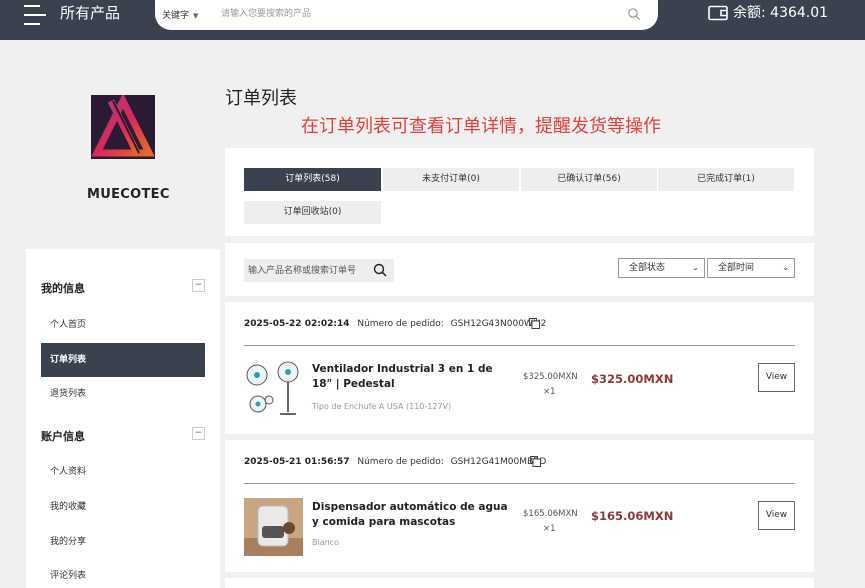  What do you see at coordinates (589, 179) in the screenshot?
I see `tab-confirmed-orders: 已确认订单(56)` at bounding box center [589, 179].